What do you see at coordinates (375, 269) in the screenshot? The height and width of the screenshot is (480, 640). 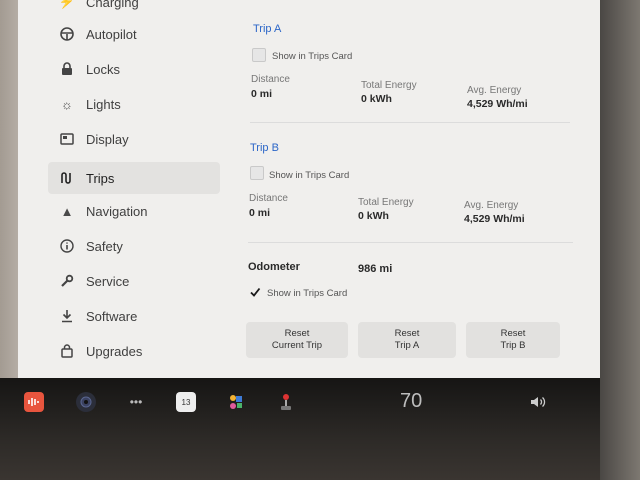 I see `odometer-value: 986 mi` at bounding box center [375, 269].